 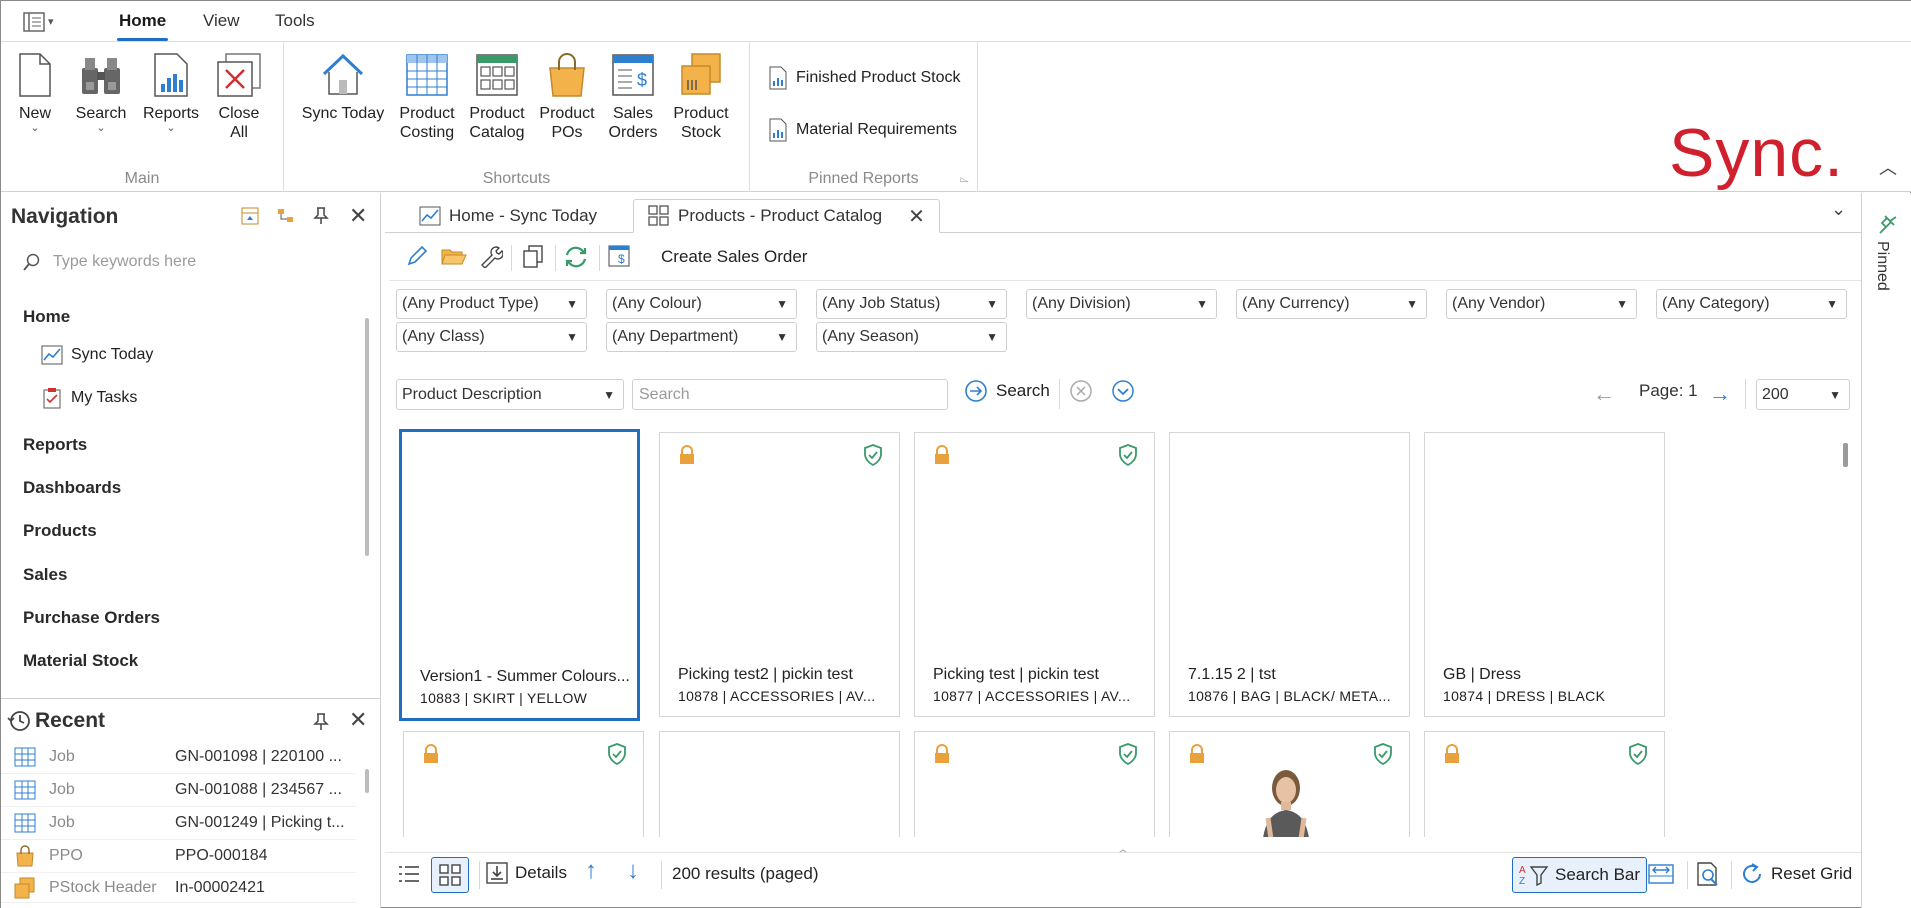 What do you see at coordinates (567, 97) in the screenshot?
I see `product-pos-button: Product POs` at bounding box center [567, 97].